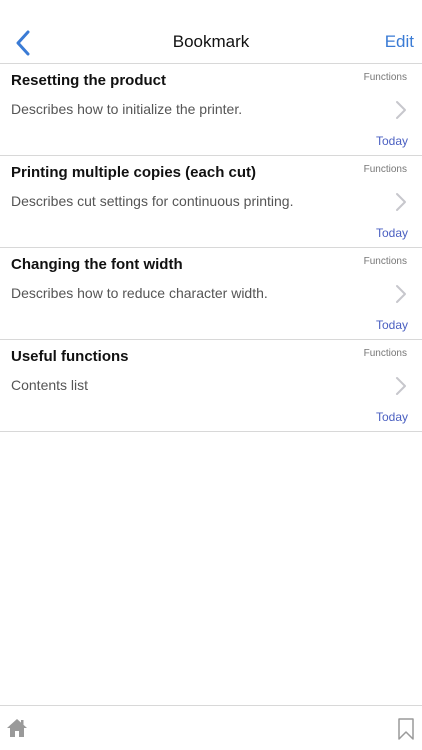  I want to click on item-description: Describes how to initialize the printer., so click(127, 109).